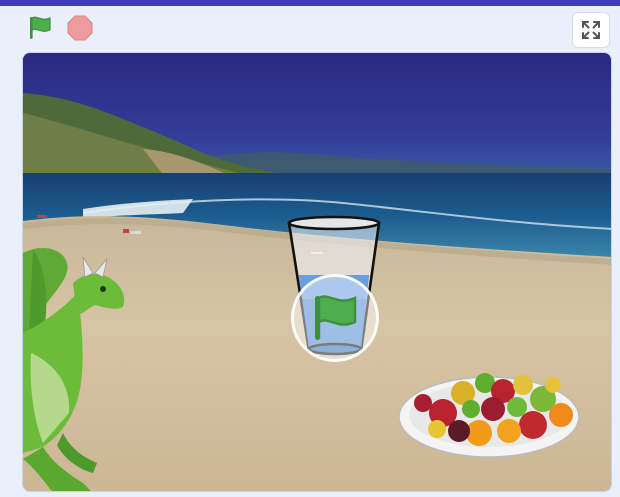 Image resolution: width=620 pixels, height=497 pixels. I want to click on stop-button, so click(80, 28).